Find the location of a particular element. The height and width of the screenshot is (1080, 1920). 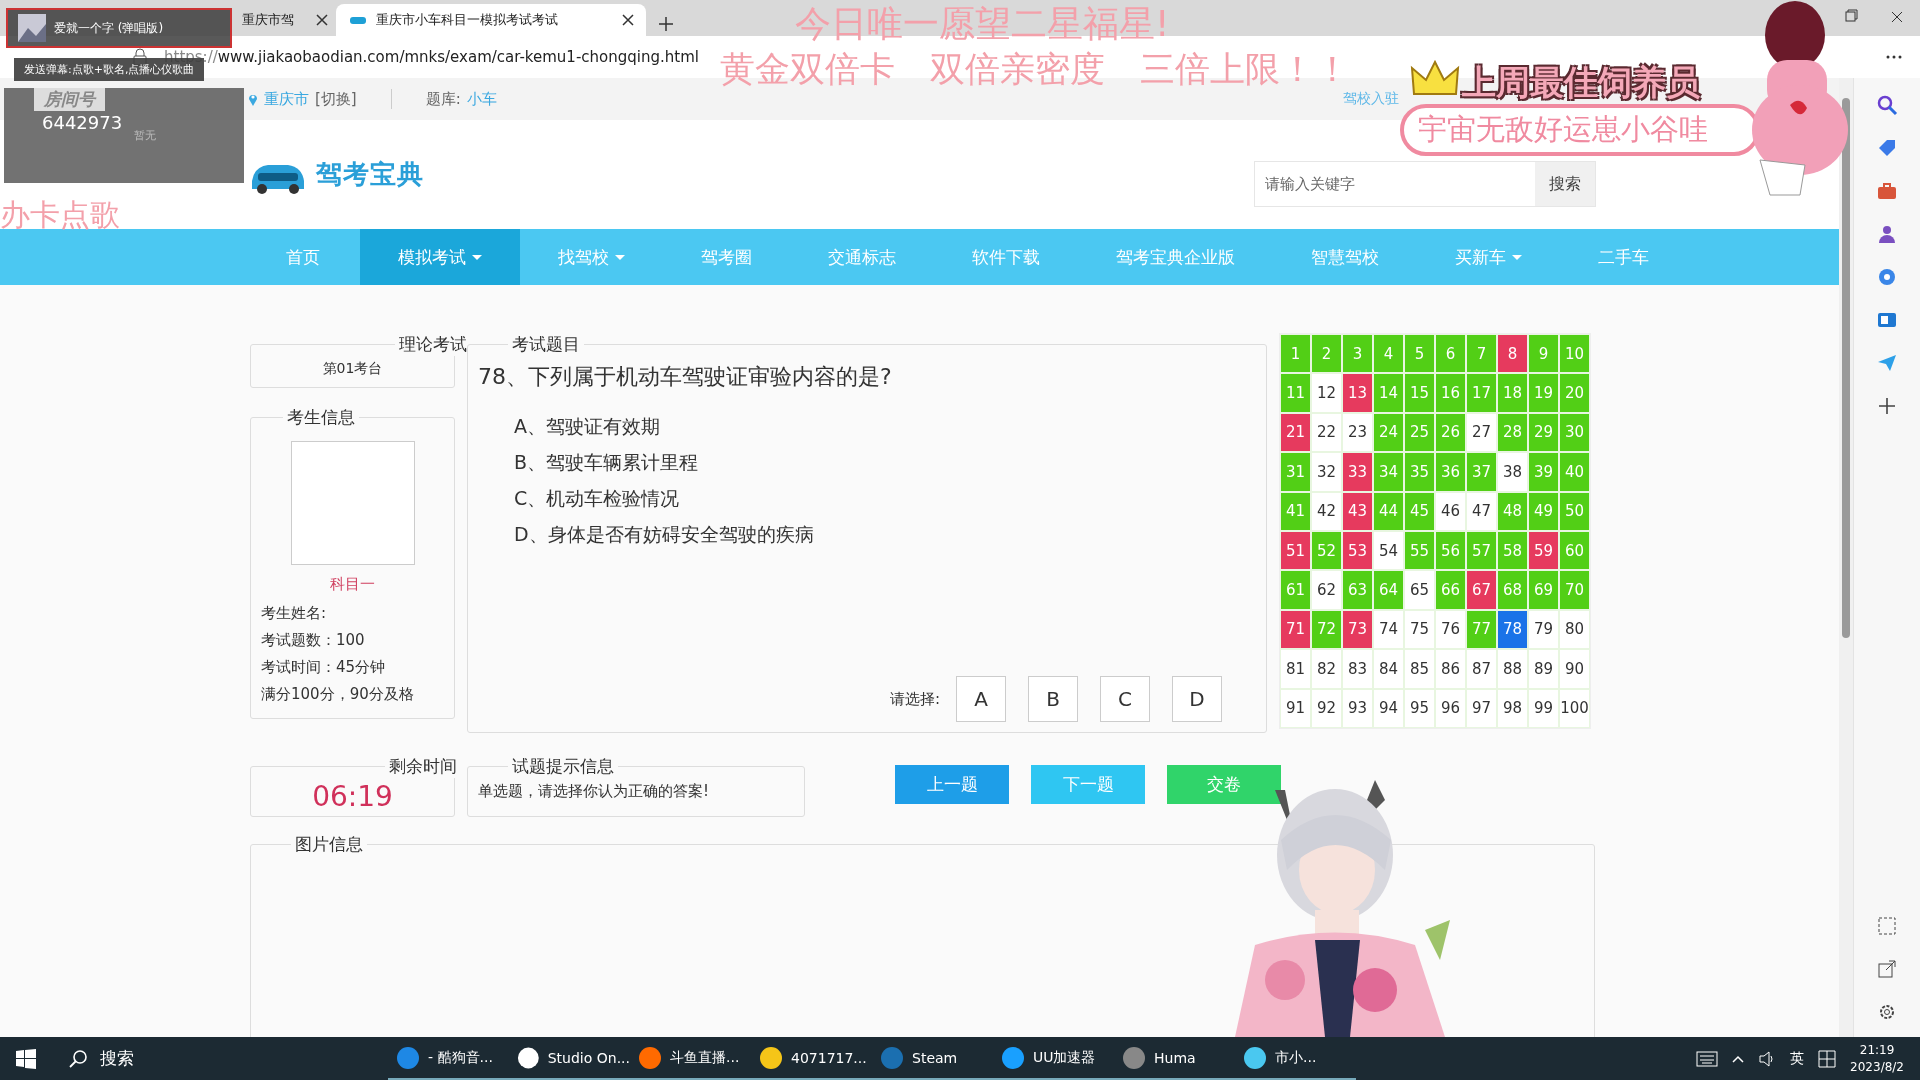

search-button: 搜索 is located at coordinates (1565, 184).